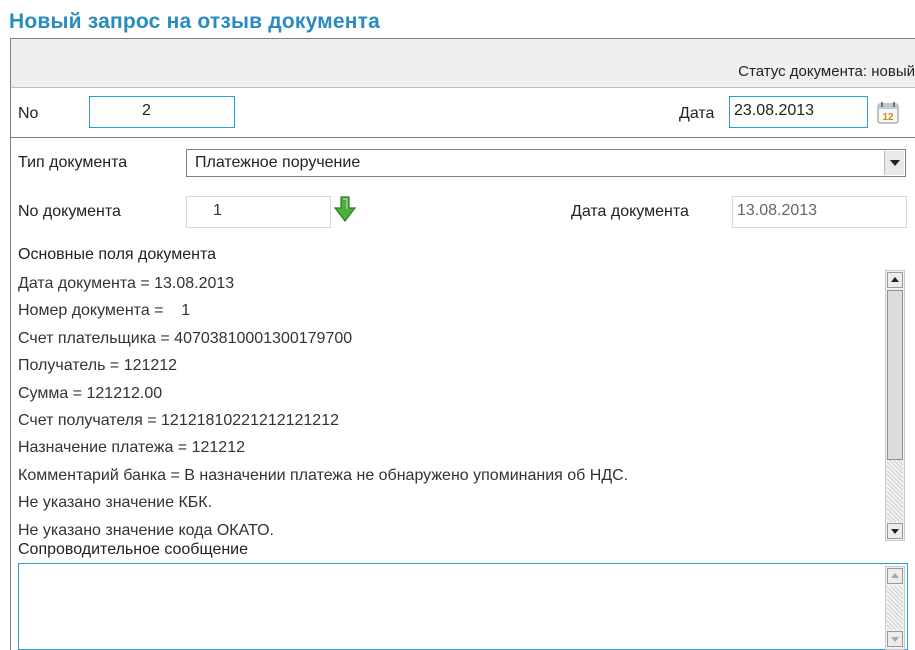  I want to click on request-number-field: 2, so click(162, 112).